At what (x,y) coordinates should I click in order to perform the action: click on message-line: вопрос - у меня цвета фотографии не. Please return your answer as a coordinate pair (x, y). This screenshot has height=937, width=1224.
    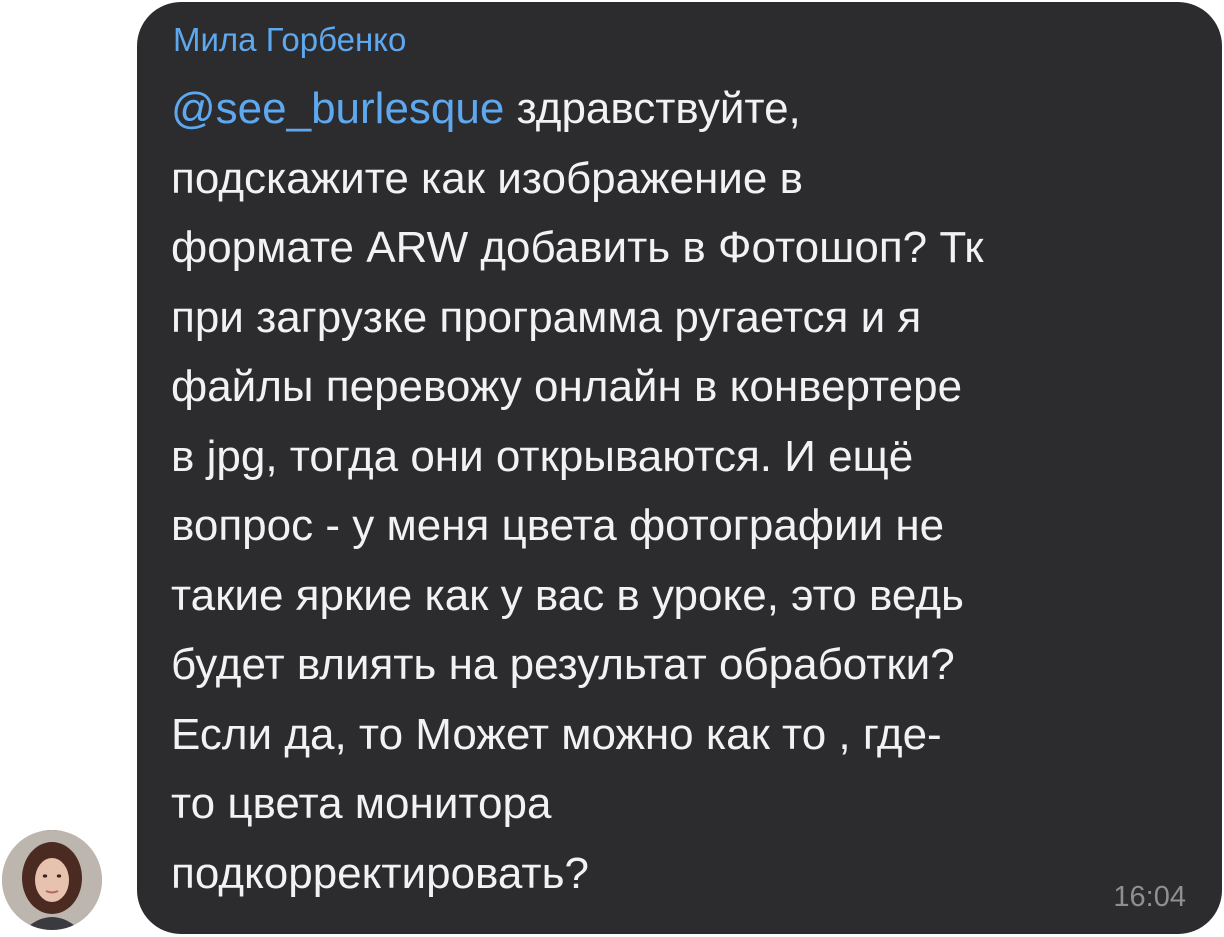
    Looking at the image, I should click on (558, 525).